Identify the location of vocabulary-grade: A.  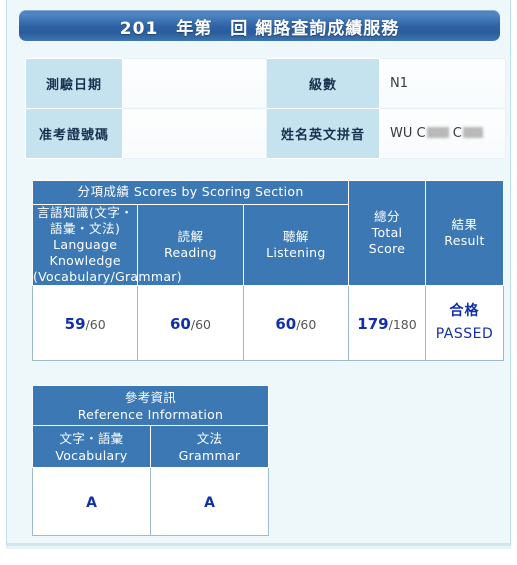
(91, 503).